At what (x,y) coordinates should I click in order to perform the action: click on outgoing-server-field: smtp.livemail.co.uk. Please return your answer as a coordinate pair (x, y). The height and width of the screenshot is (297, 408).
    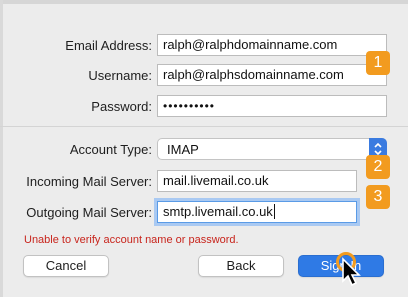
    Looking at the image, I should click on (257, 212).